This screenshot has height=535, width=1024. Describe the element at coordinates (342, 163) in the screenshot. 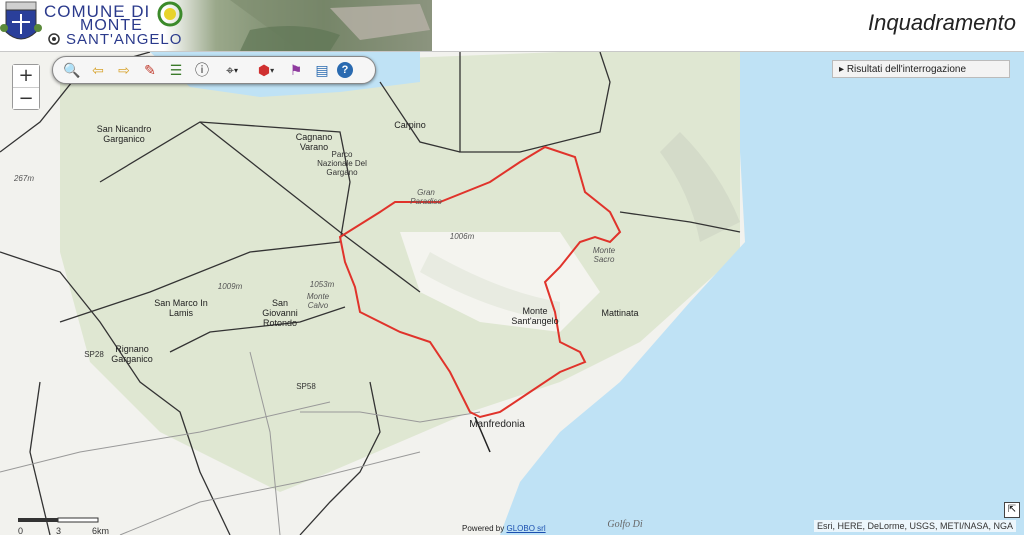

I see `label-parco: Parco Nazionale Del Gargano` at that location.